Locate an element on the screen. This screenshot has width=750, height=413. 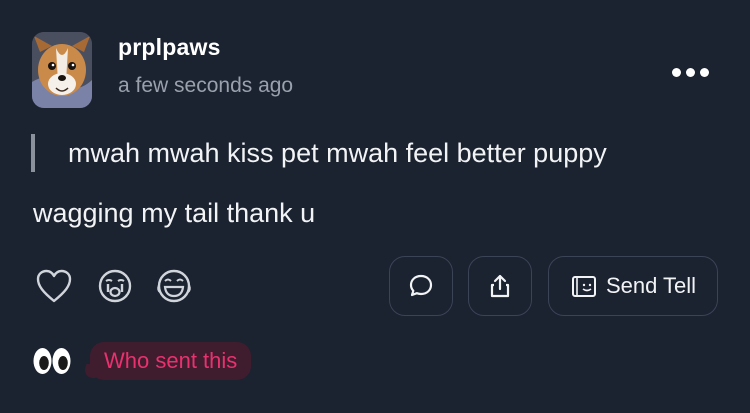
who-sent-this-label: Who sent this is located at coordinates (171, 360).